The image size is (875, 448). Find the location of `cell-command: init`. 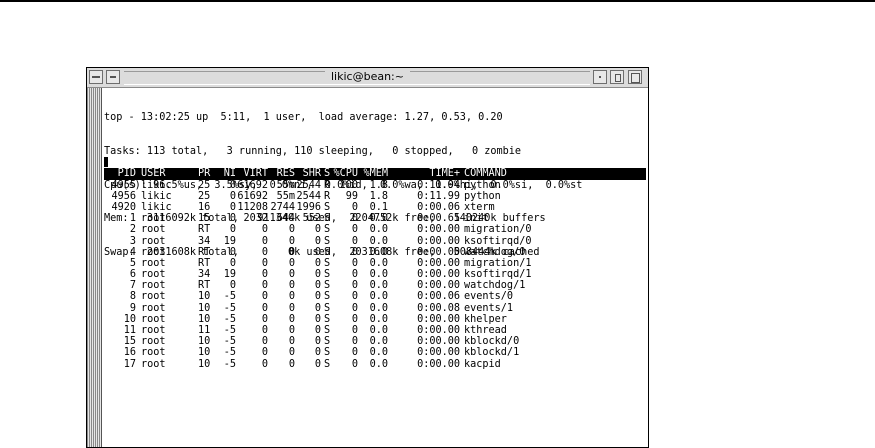

cell-command: init is located at coordinates (476, 219).